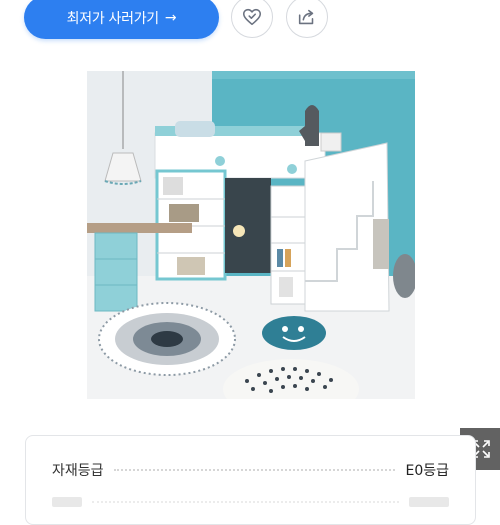  I want to click on wishlist-button, so click(252, 19).